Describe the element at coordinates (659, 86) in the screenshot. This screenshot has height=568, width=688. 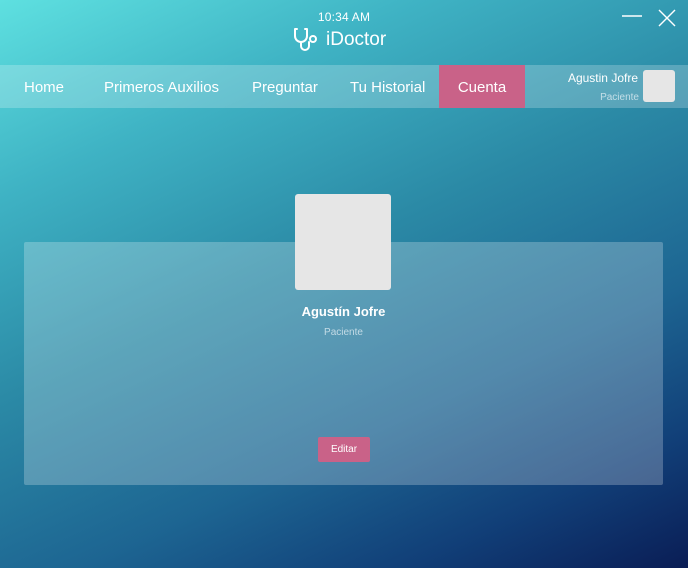
I see `nav-user-avatar` at that location.